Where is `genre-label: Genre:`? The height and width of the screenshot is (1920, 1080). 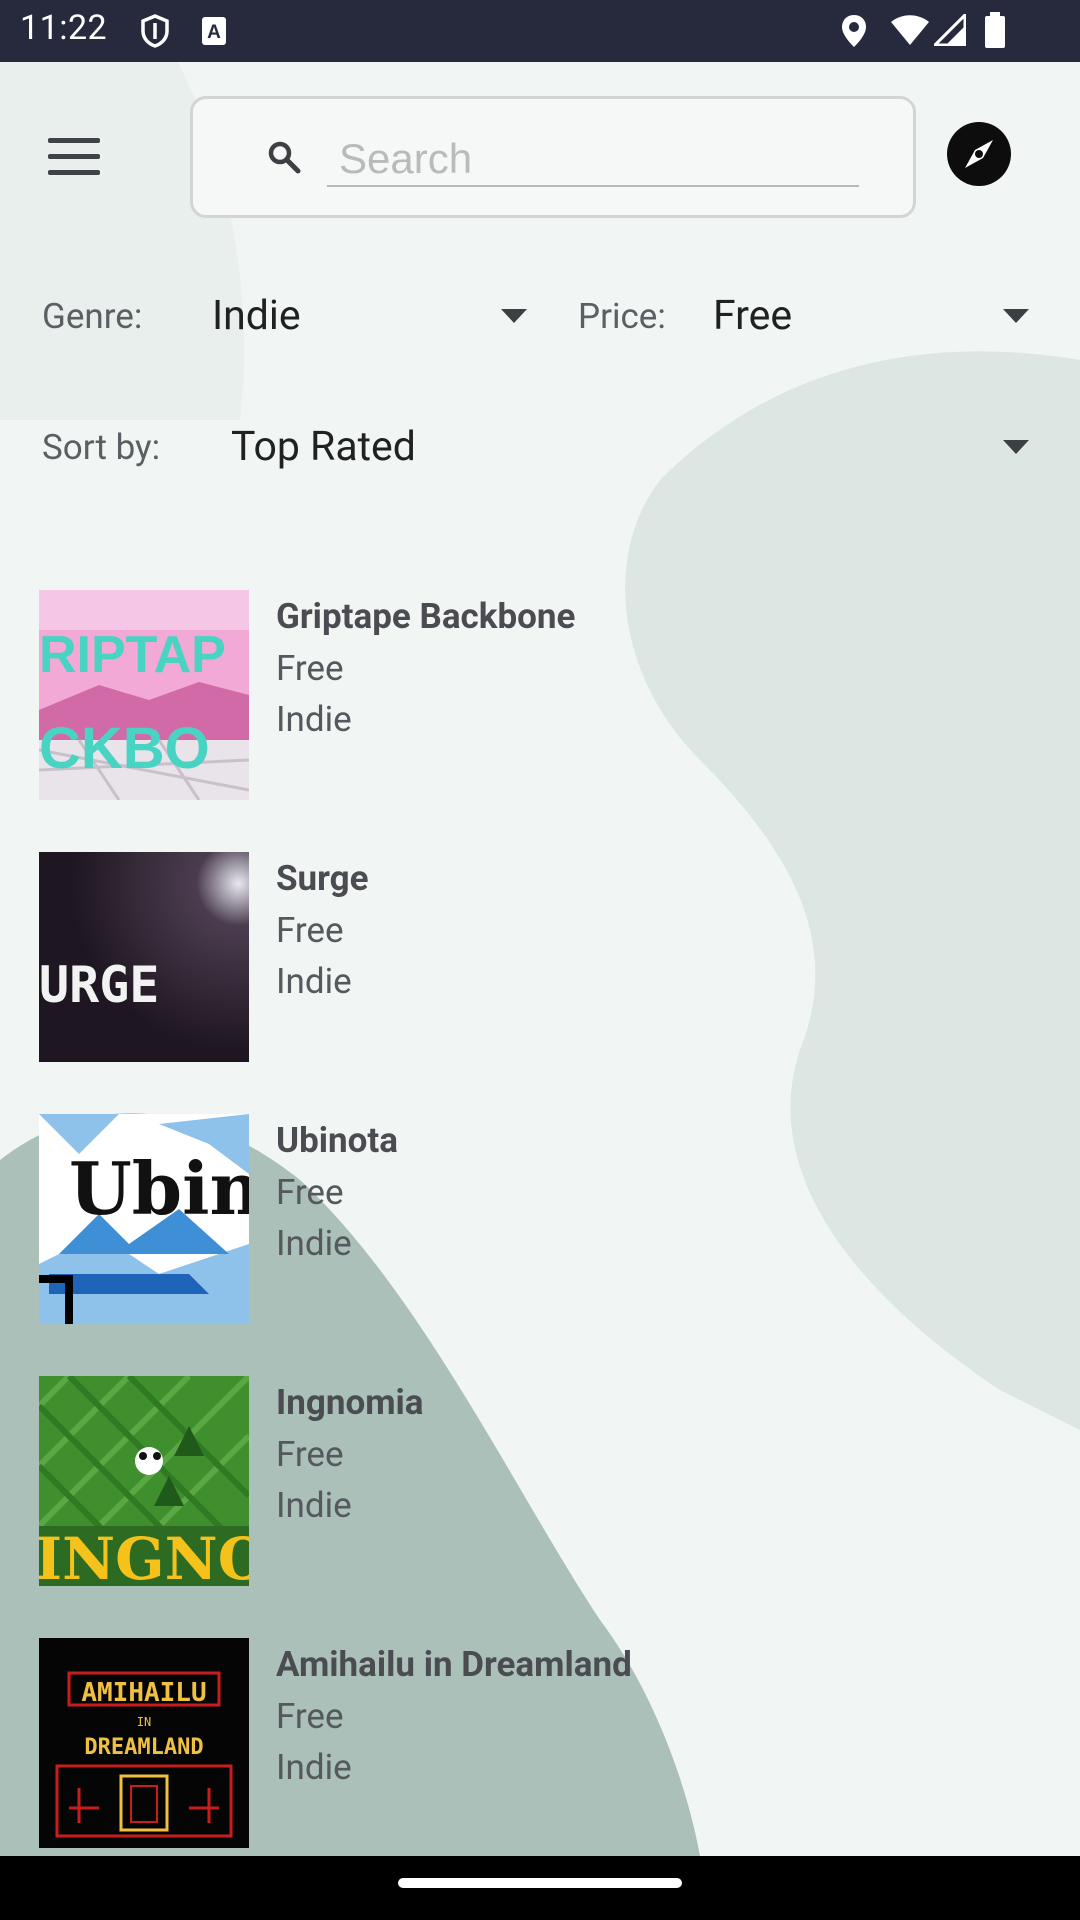
genre-label: Genre: is located at coordinates (92, 316).